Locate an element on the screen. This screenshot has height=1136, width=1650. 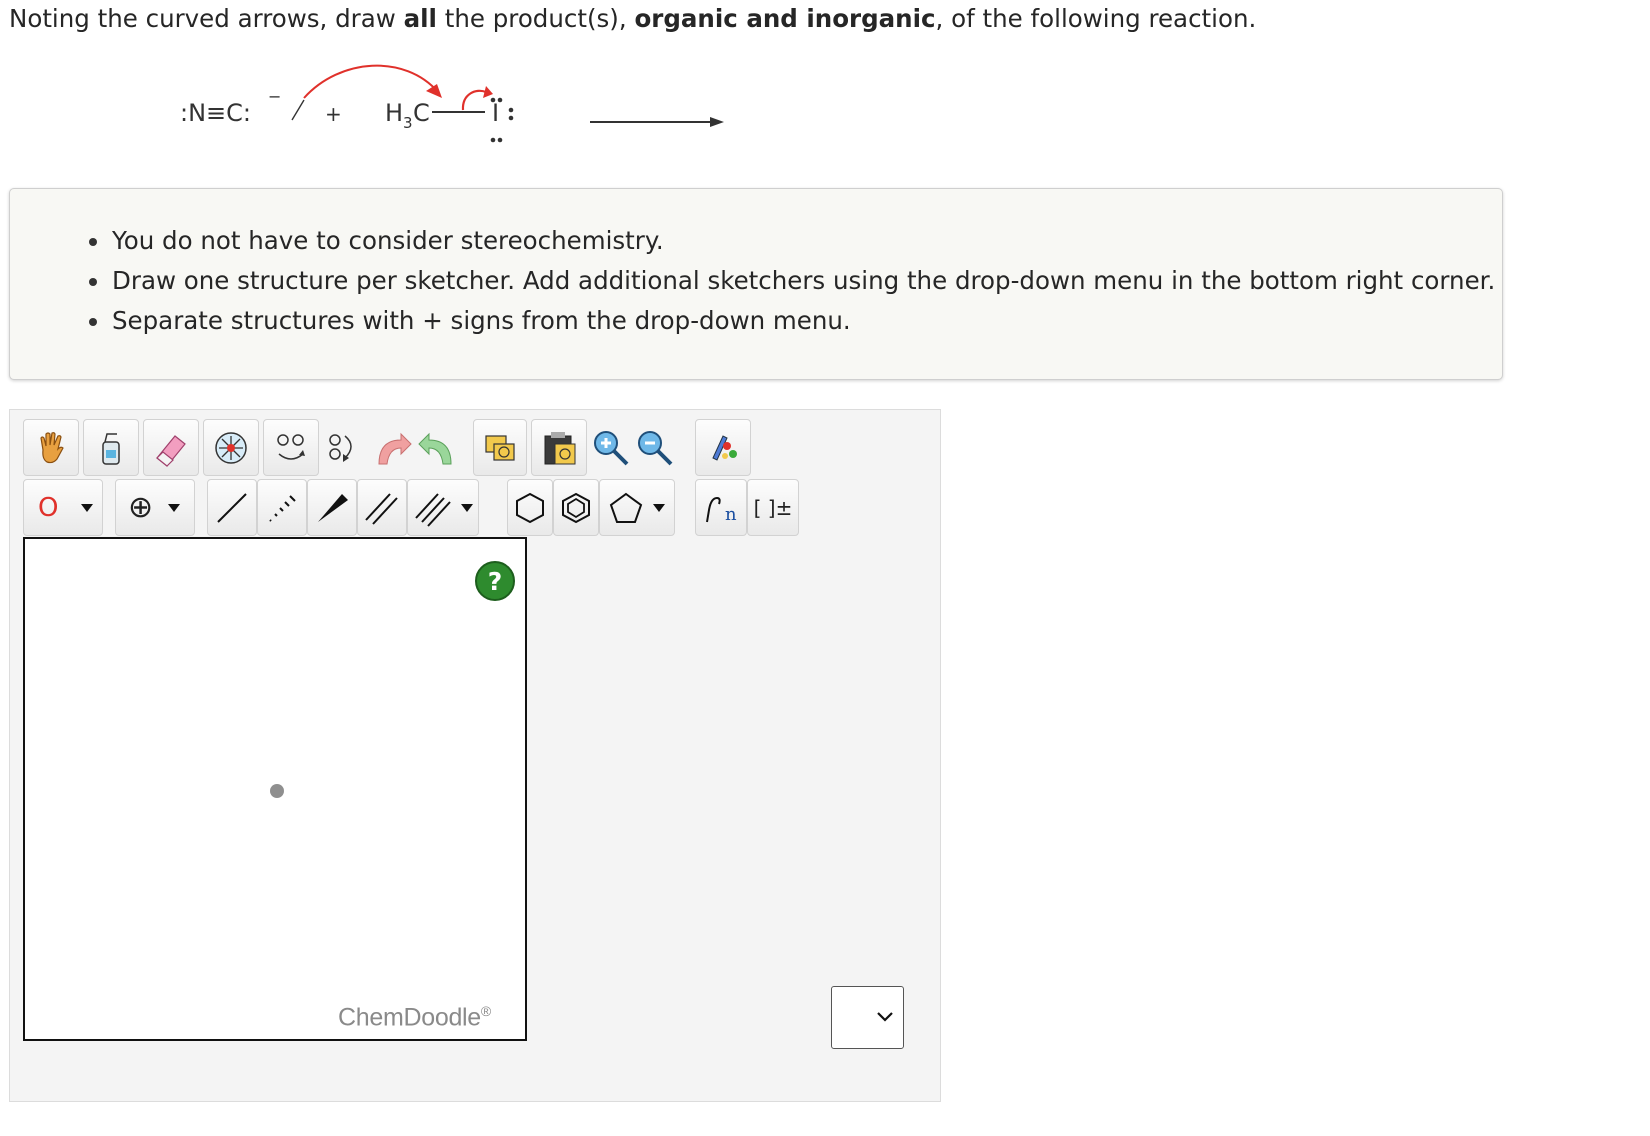
cyclopentane-icon is located at coordinates (626, 507).